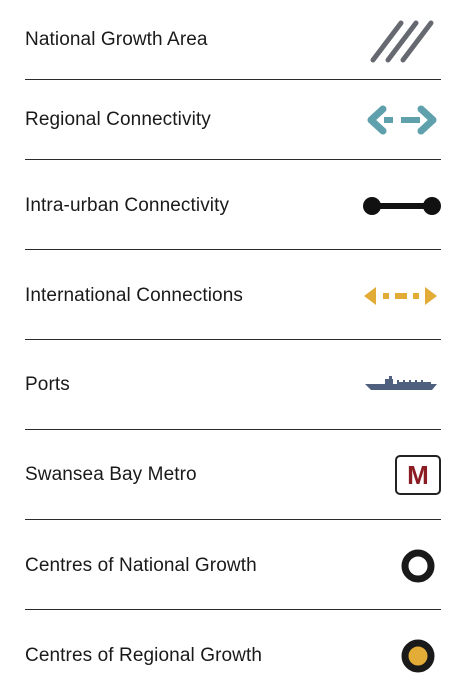 The width and height of the screenshot is (450, 696). Describe the element at coordinates (116, 39) in the screenshot. I see `legend-label: National Growth Area` at that location.